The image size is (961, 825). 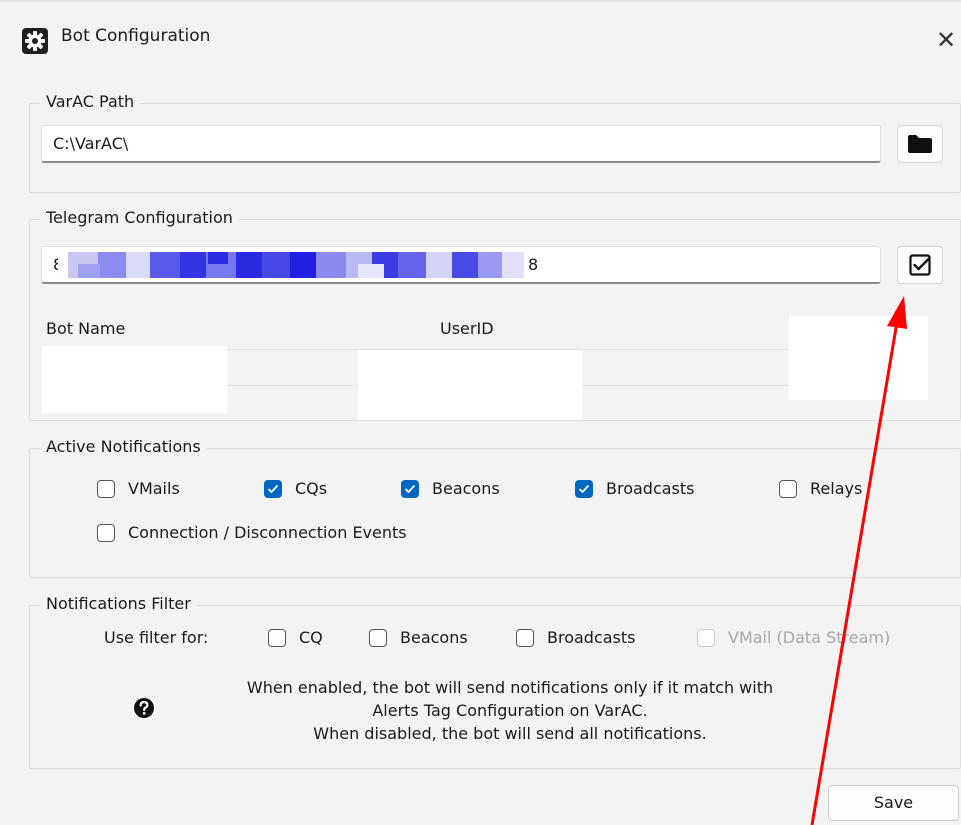 I want to click on checkbox-check-icon, so click(x=920, y=265).